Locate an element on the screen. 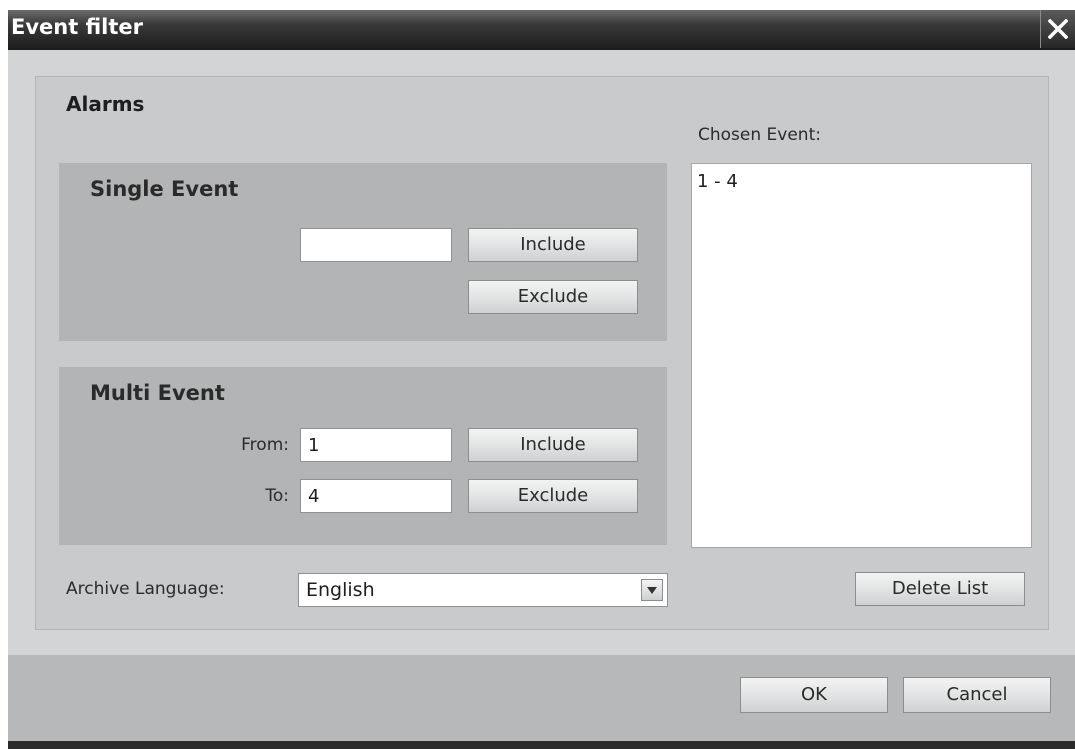 The width and height of the screenshot is (1075, 749). title-bar: Event filter is located at coordinates (541, 30).